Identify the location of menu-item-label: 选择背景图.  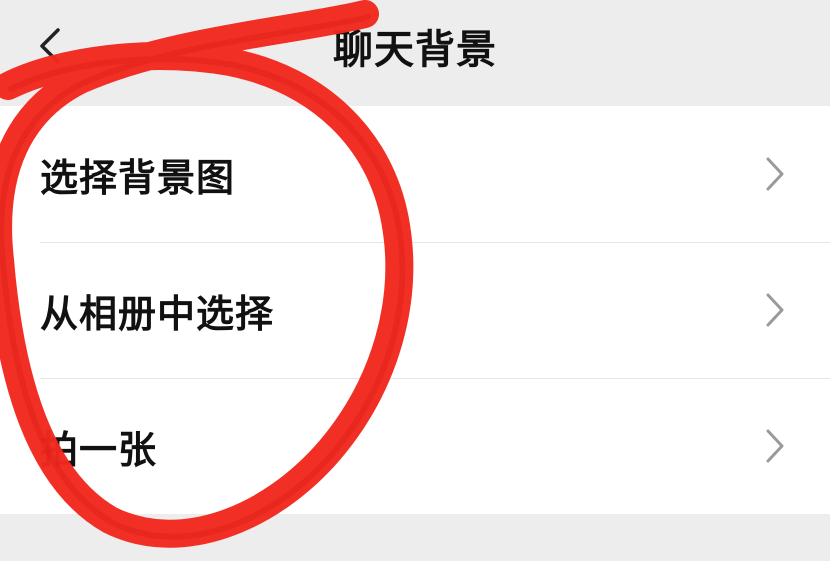
(138, 177).